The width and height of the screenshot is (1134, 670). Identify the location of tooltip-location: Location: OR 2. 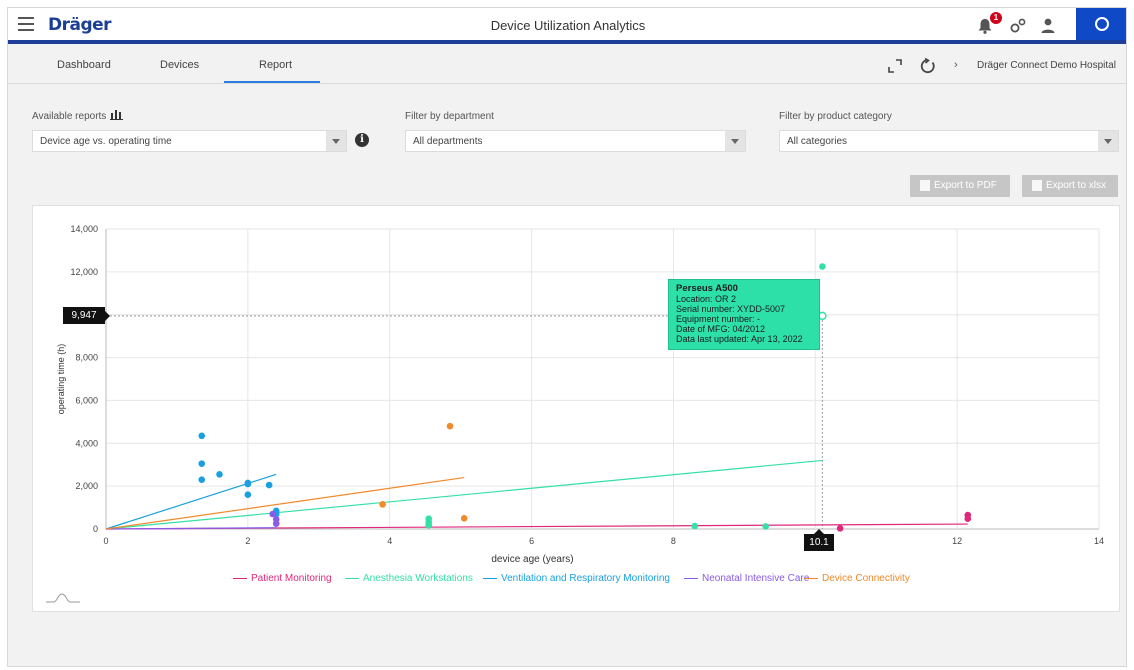
(706, 299).